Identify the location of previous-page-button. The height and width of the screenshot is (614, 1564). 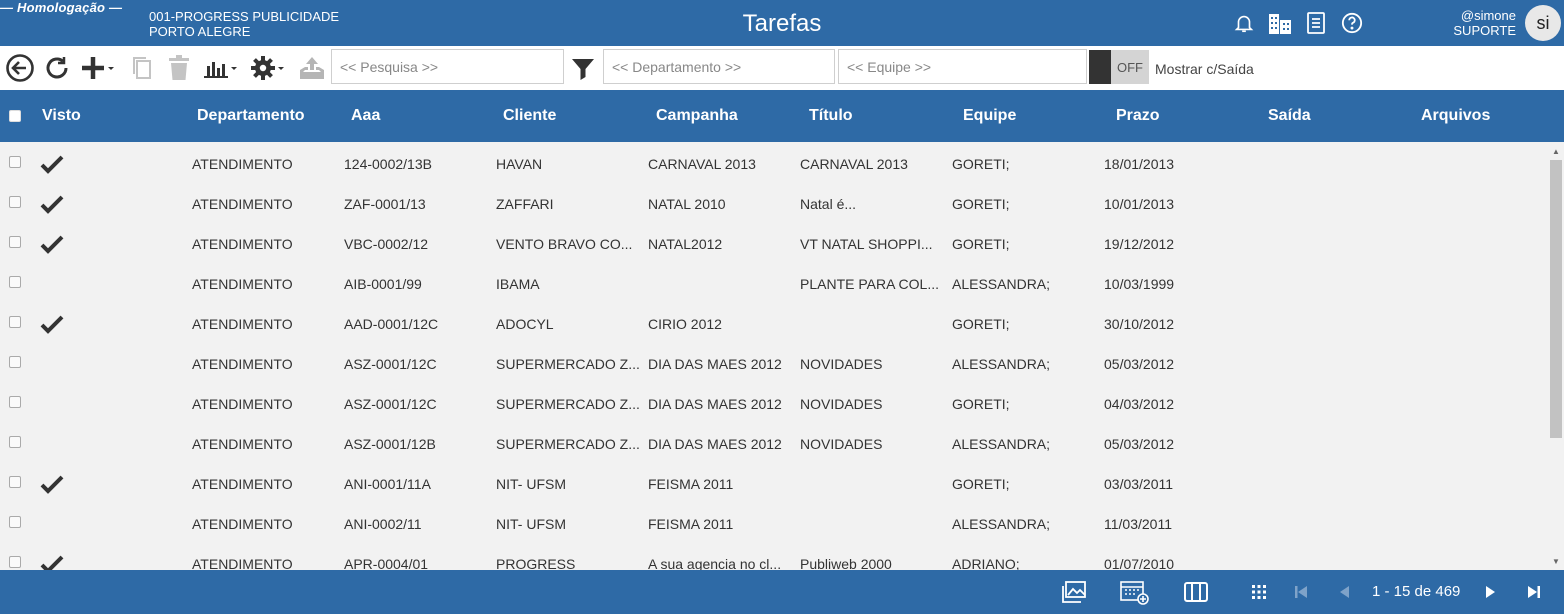
(1344, 592).